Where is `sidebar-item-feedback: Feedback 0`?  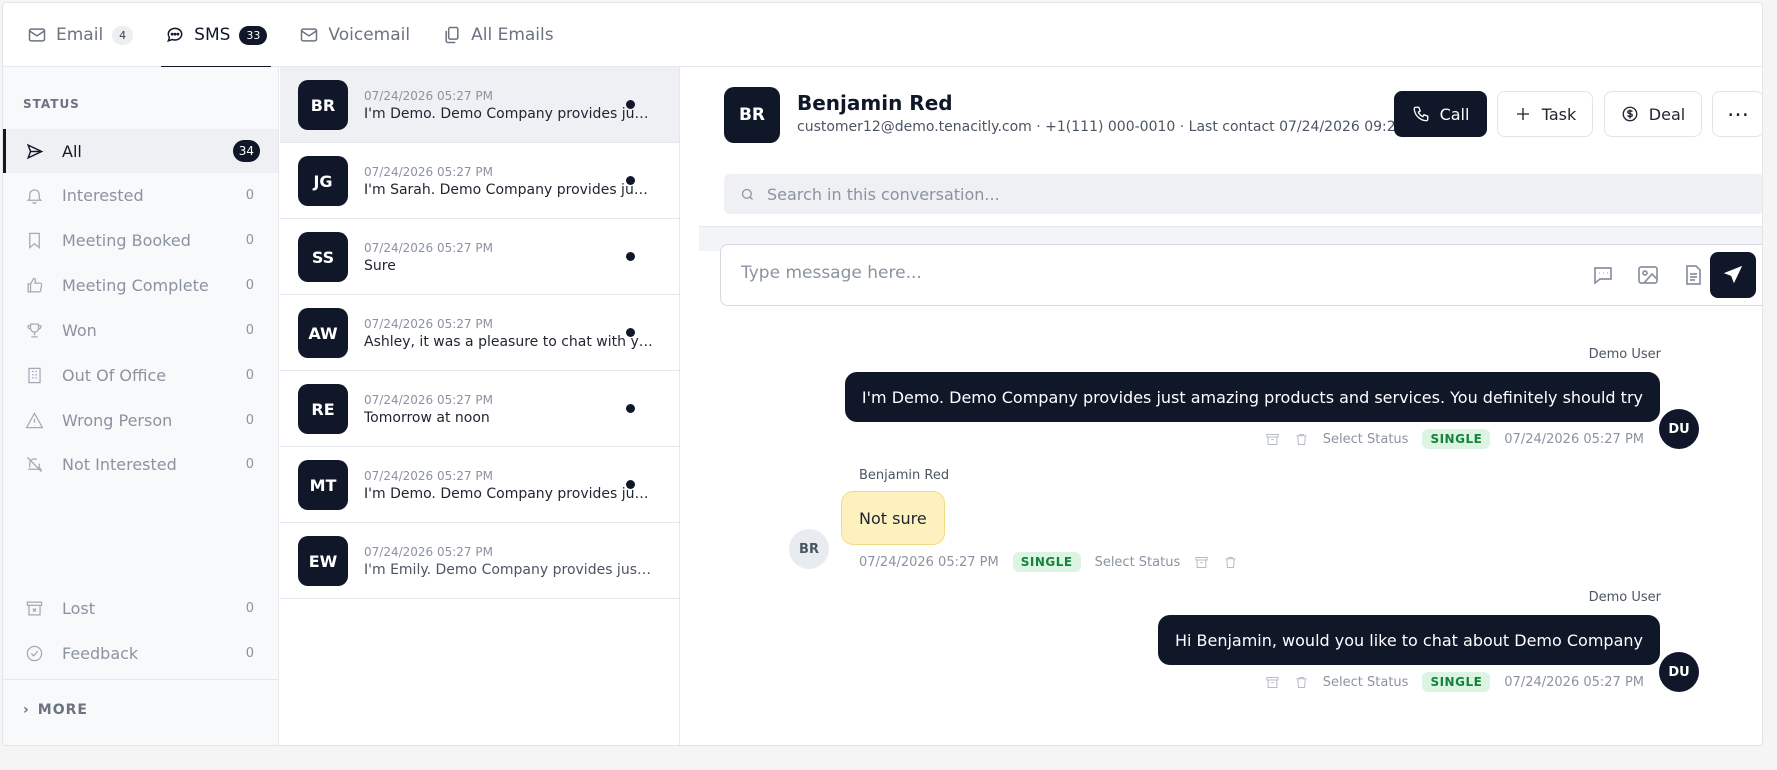 sidebar-item-feedback: Feedback 0 is located at coordinates (140, 653).